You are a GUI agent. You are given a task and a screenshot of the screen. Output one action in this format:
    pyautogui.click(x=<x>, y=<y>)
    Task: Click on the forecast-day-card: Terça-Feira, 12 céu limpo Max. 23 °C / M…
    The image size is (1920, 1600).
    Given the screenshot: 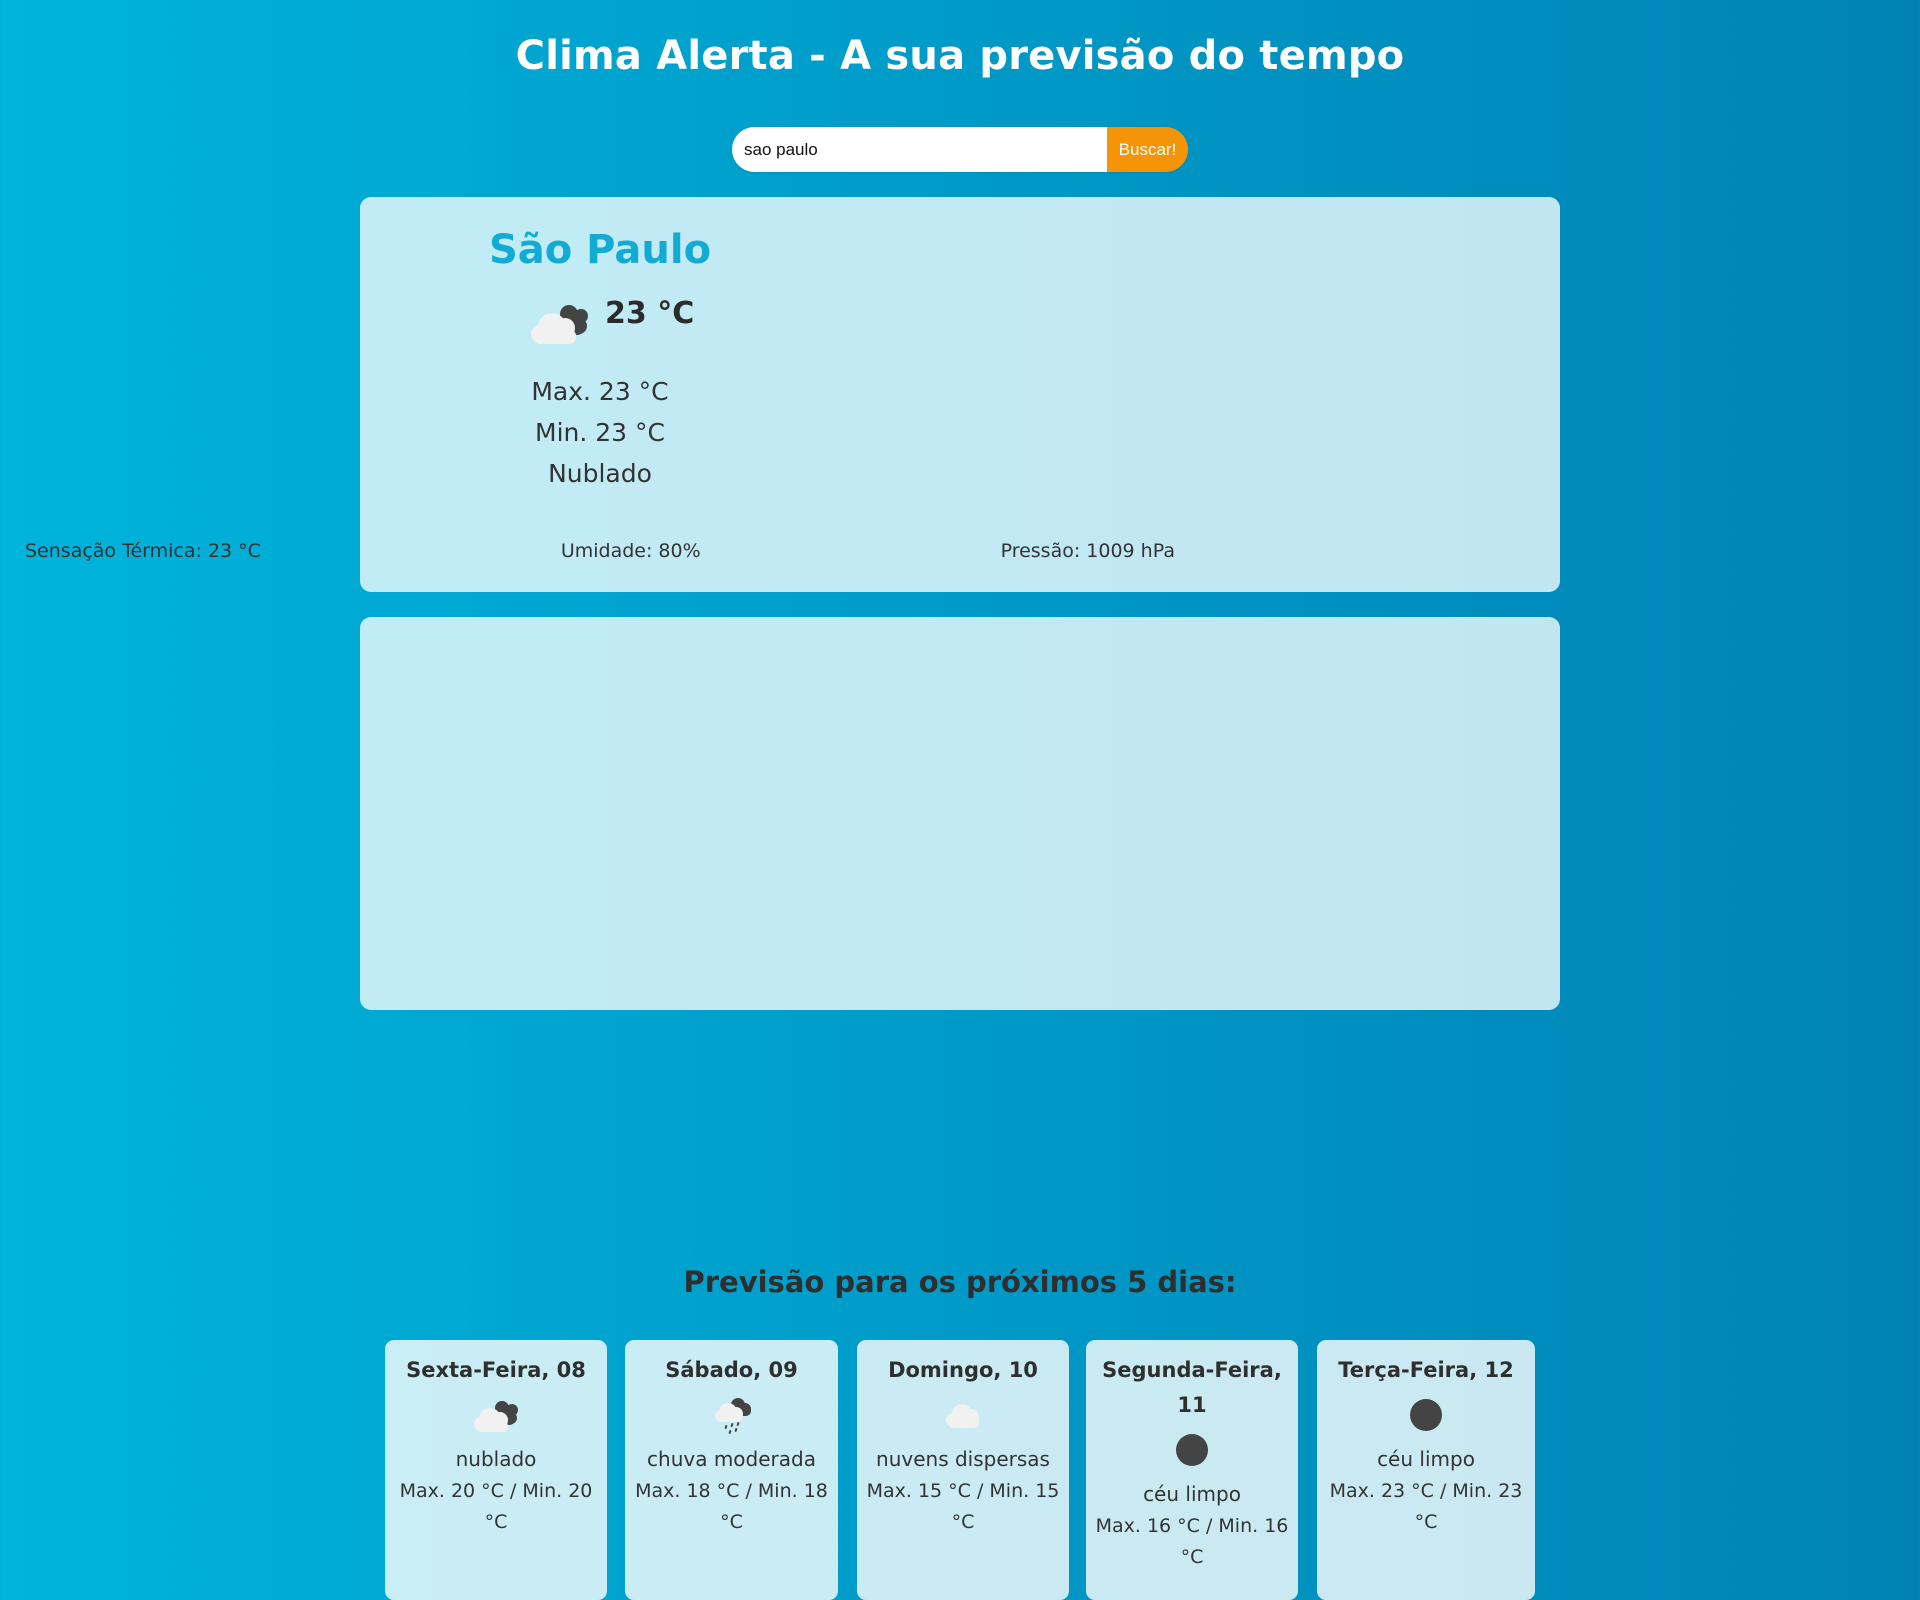 What is the action you would take?
    pyautogui.click(x=1426, y=1470)
    